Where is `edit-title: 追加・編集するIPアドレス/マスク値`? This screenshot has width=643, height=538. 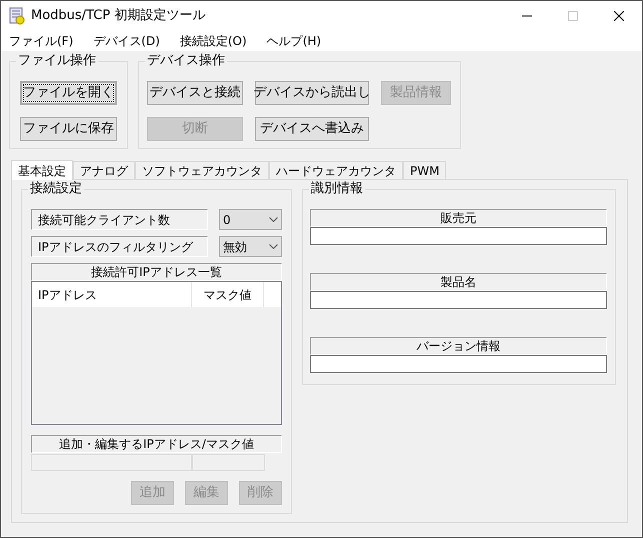
edit-title: 追加・編集するIPアドレス/マスク値 is located at coordinates (156, 444).